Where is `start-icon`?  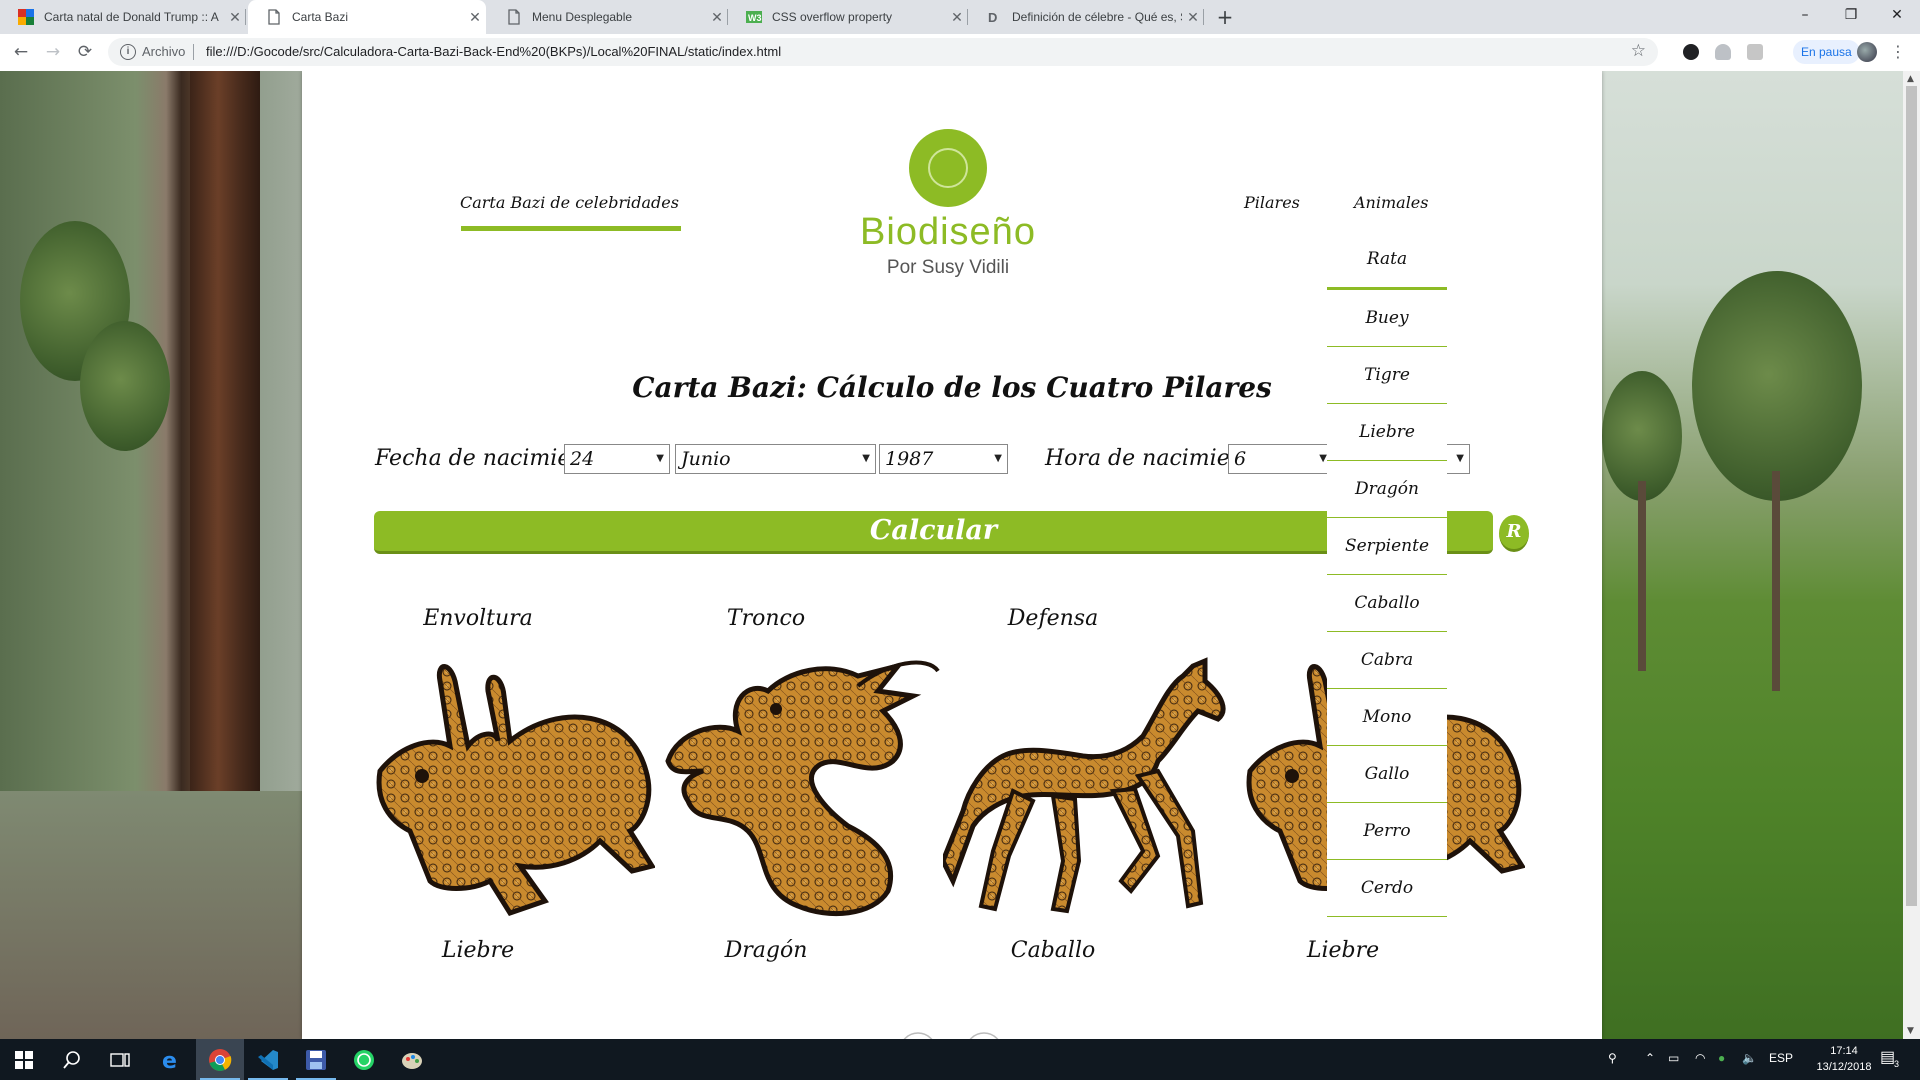 start-icon is located at coordinates (24, 1059).